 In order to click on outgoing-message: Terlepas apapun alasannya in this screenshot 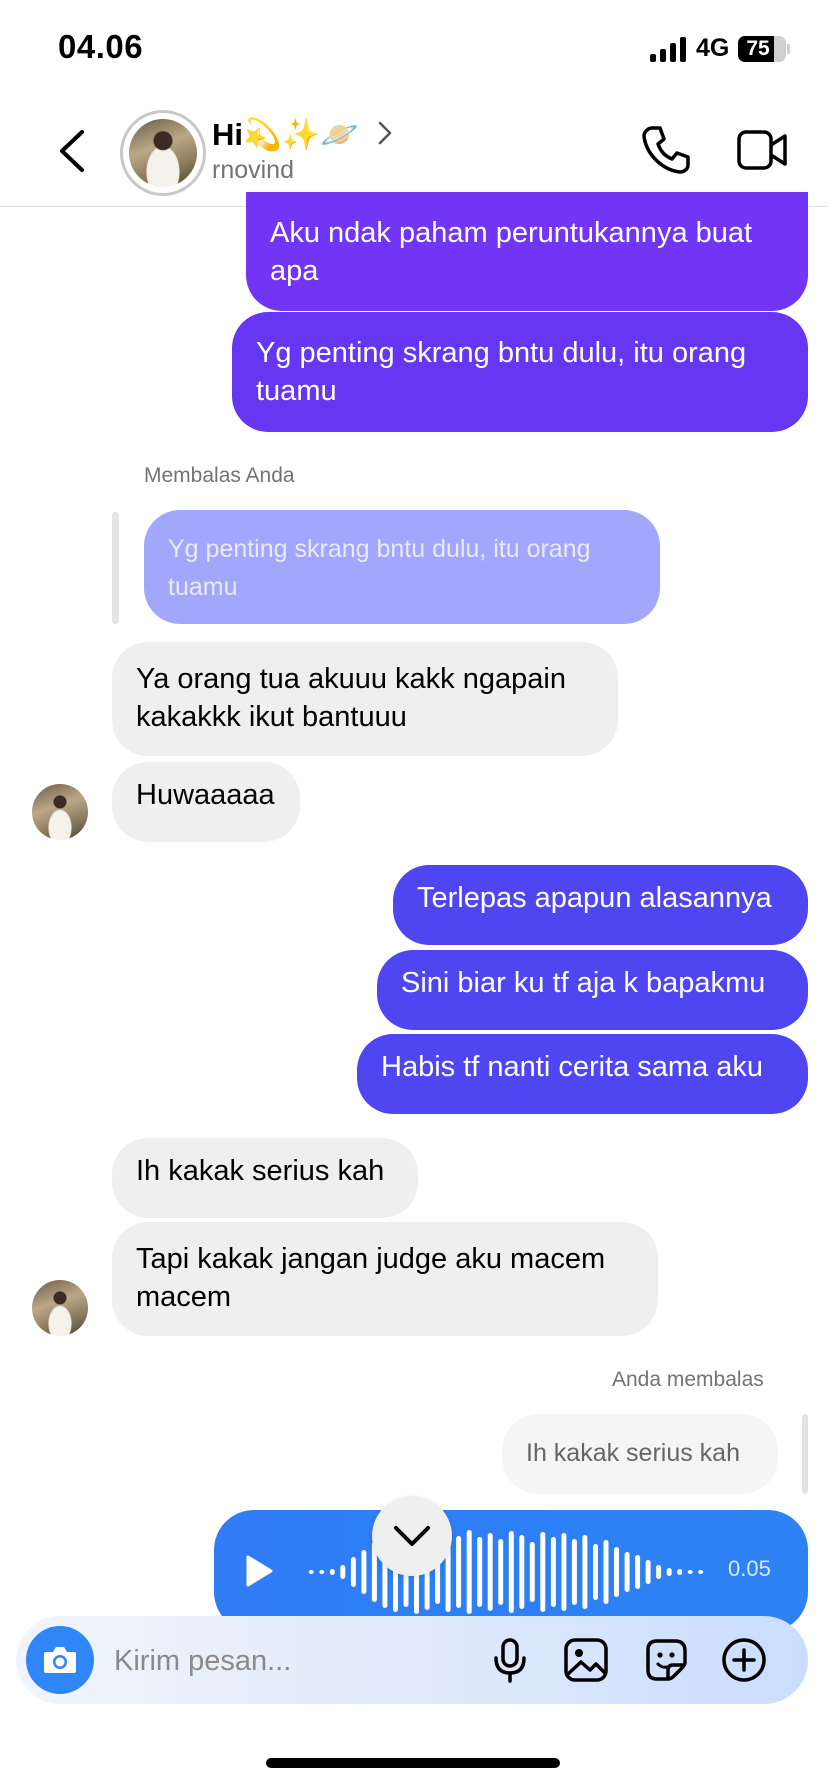, I will do `click(600, 905)`.